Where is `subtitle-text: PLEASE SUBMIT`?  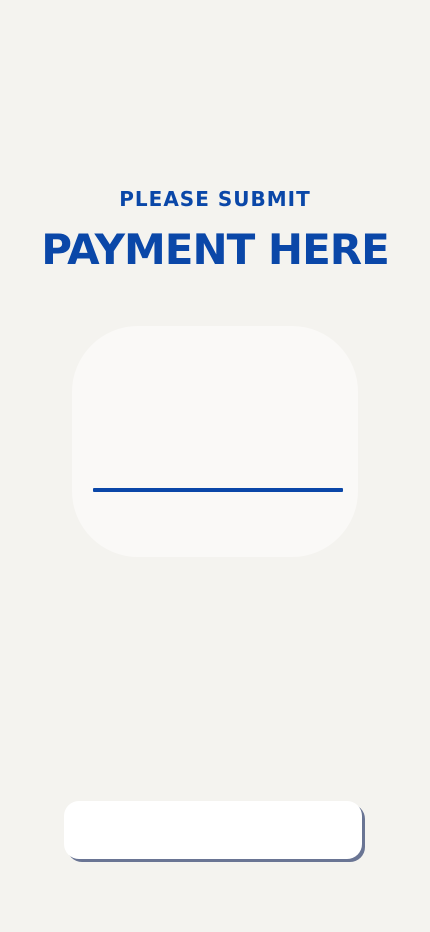 subtitle-text: PLEASE SUBMIT is located at coordinates (215, 199).